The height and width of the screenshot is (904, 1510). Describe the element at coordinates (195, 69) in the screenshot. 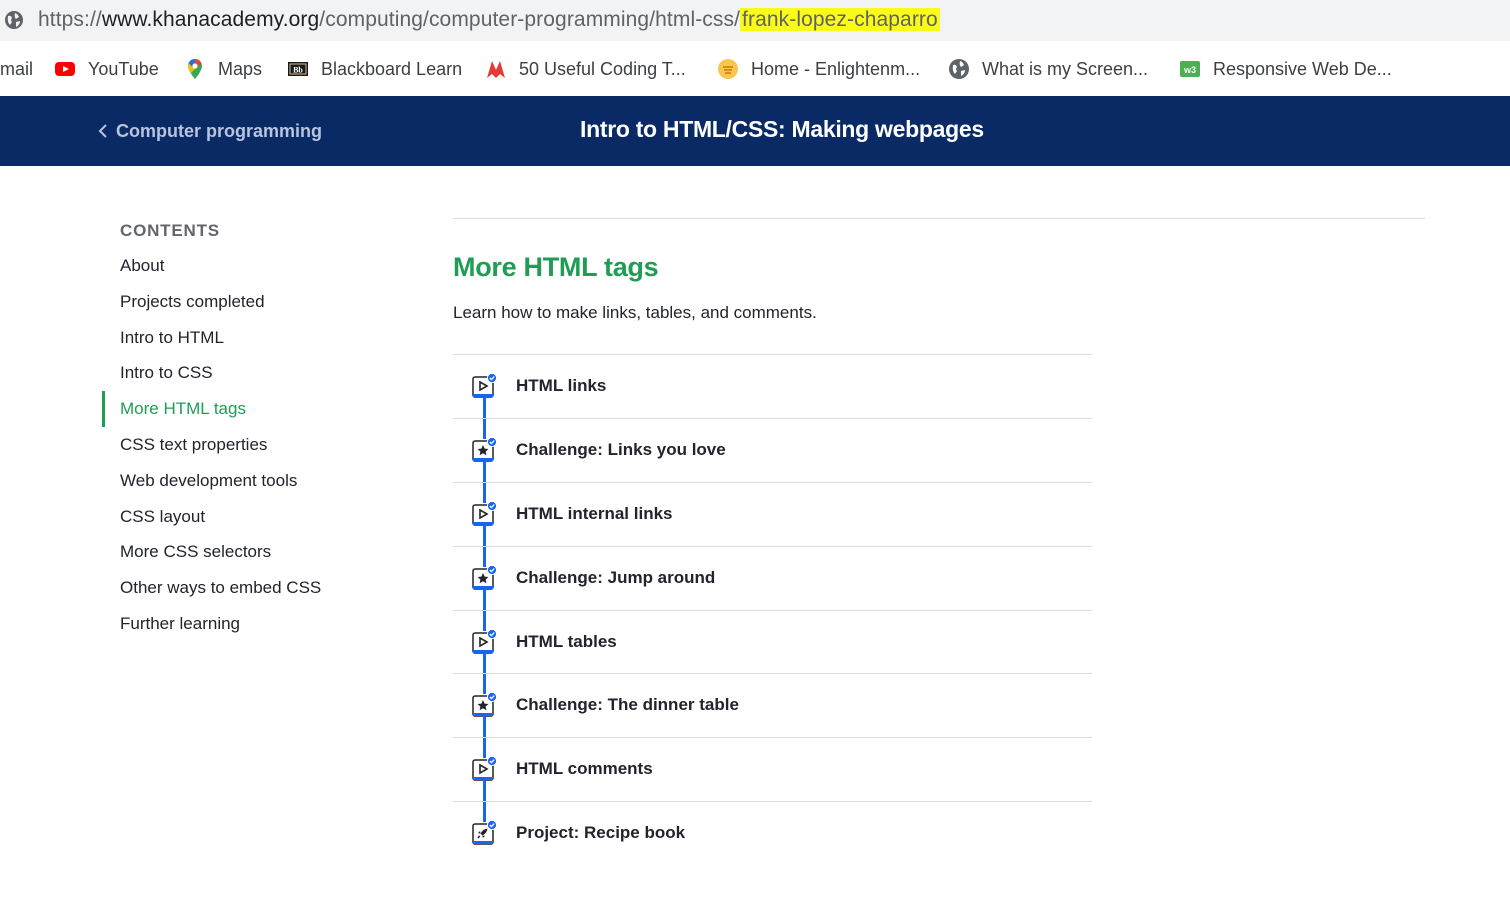

I see `maps-pin-icon` at that location.